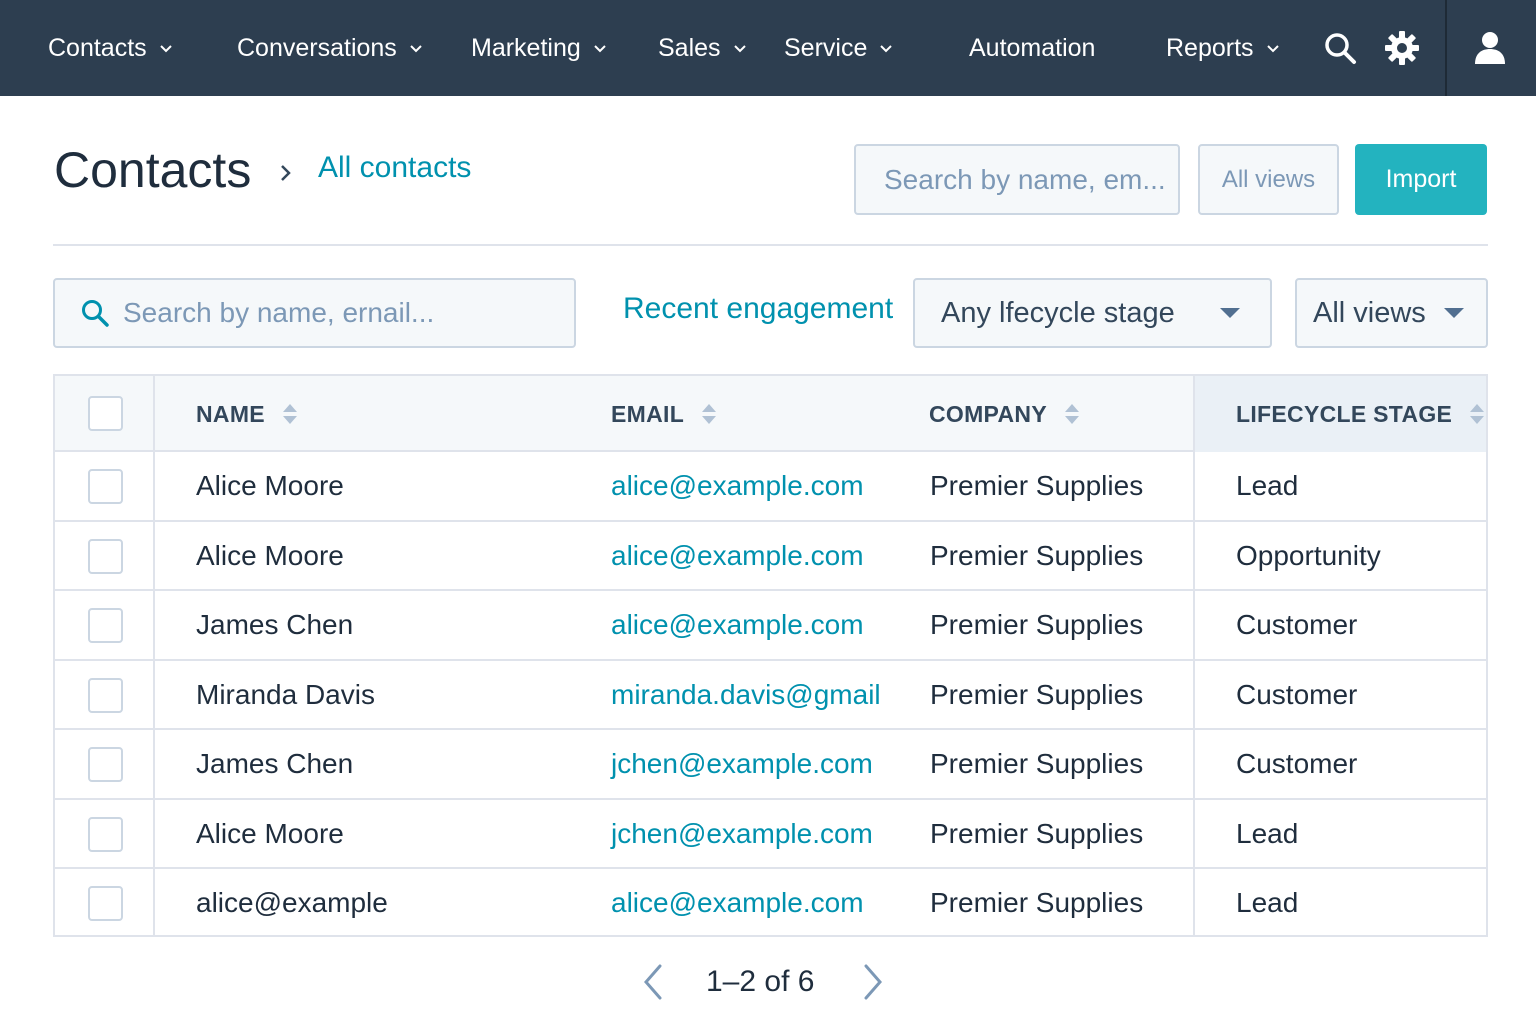 The height and width of the screenshot is (1024, 1536). Describe the element at coordinates (760, 981) in the screenshot. I see `pagination-label: 1–2 of 6` at that location.